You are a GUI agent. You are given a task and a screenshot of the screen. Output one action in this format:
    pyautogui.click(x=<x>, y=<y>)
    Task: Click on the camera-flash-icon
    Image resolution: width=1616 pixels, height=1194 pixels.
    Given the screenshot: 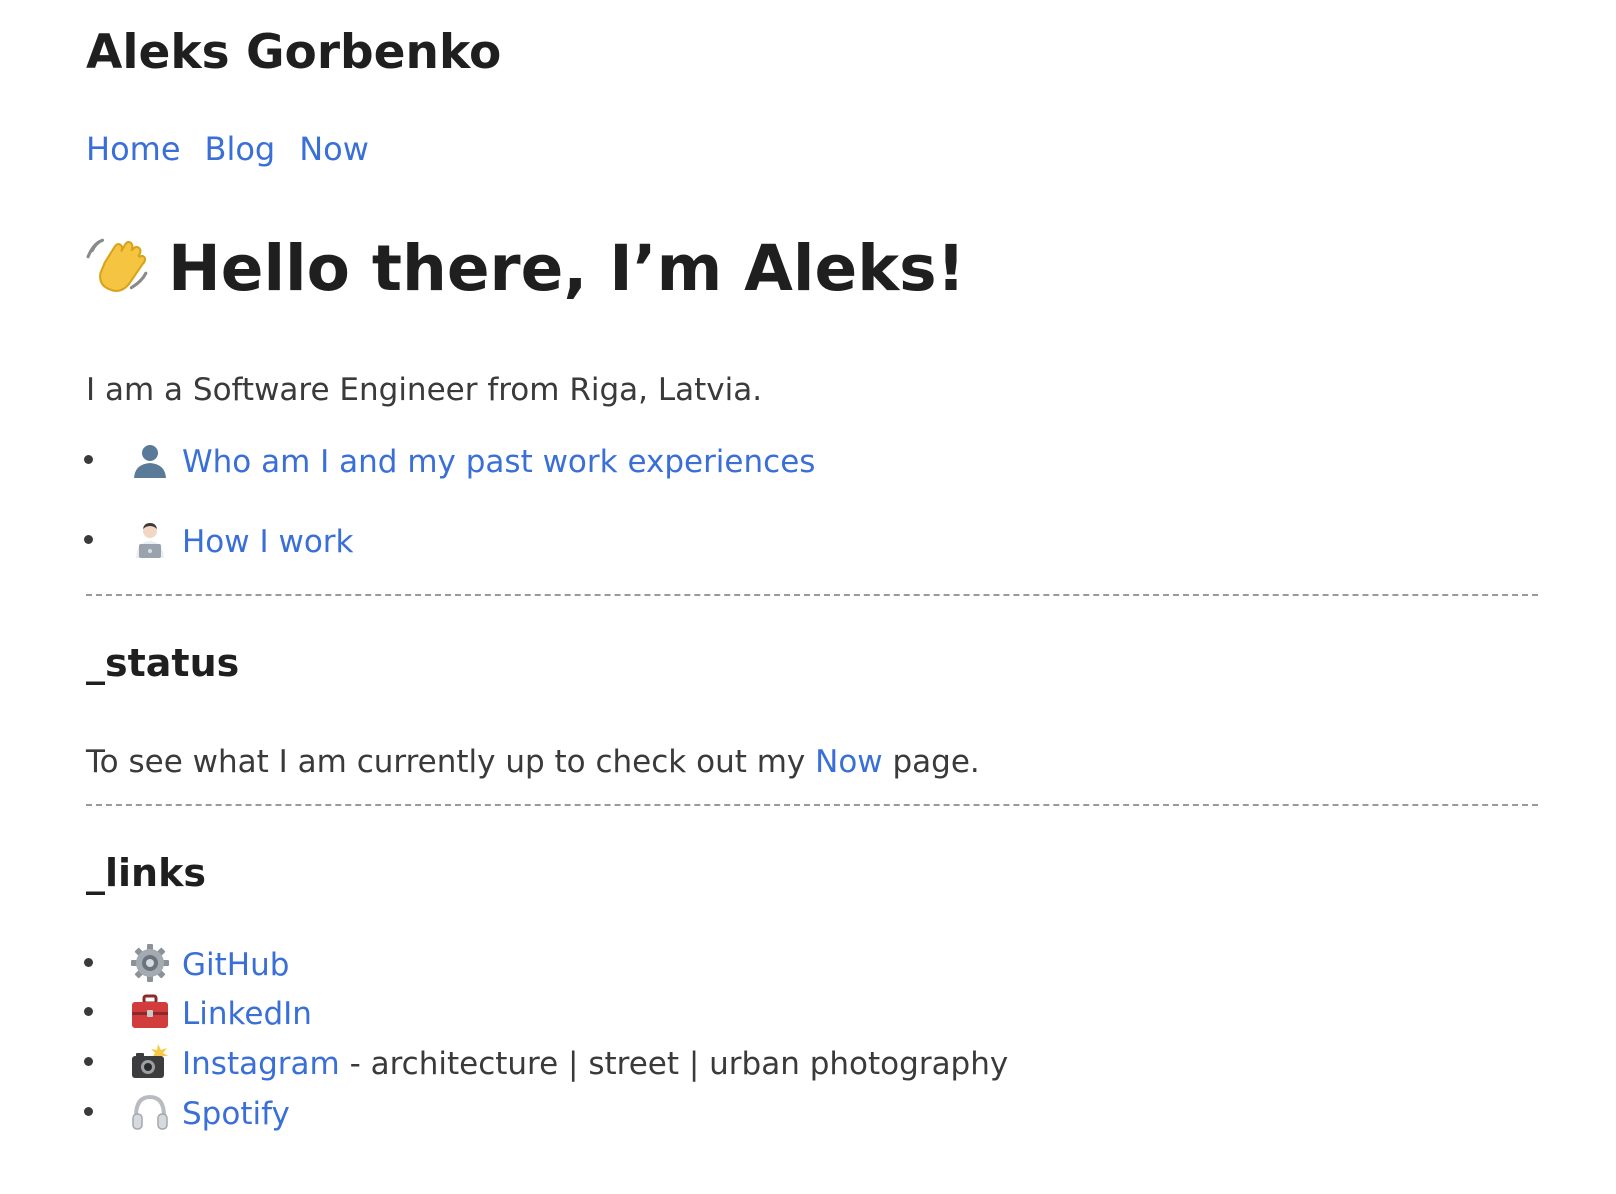 What is the action you would take?
    pyautogui.click(x=150, y=1061)
    